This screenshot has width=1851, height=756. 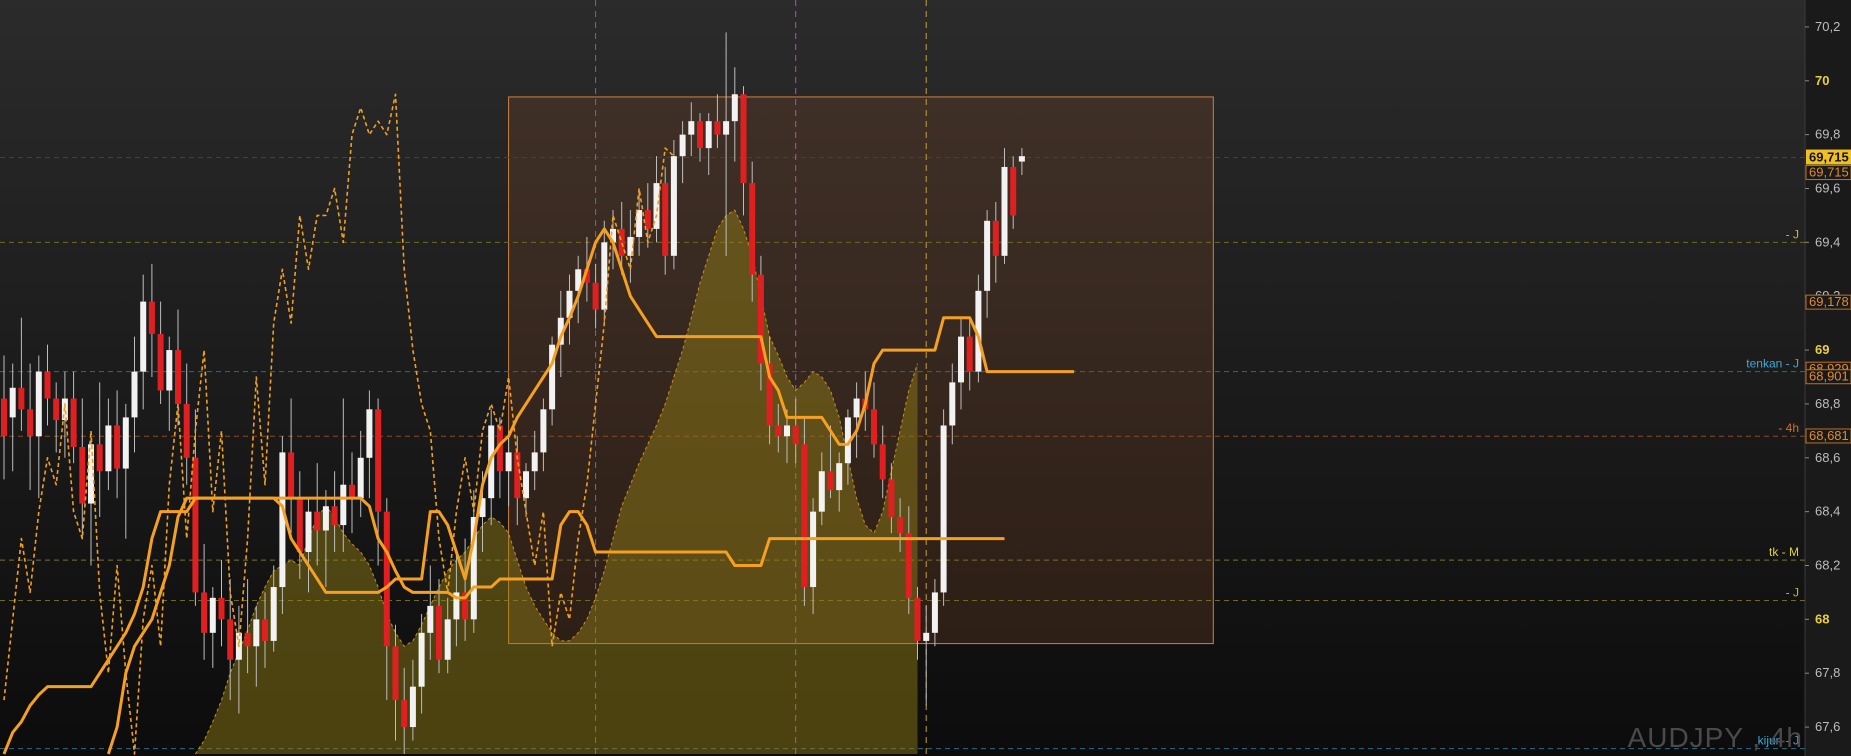 I want to click on price-tag-label: 68,901, so click(x=1829, y=376).